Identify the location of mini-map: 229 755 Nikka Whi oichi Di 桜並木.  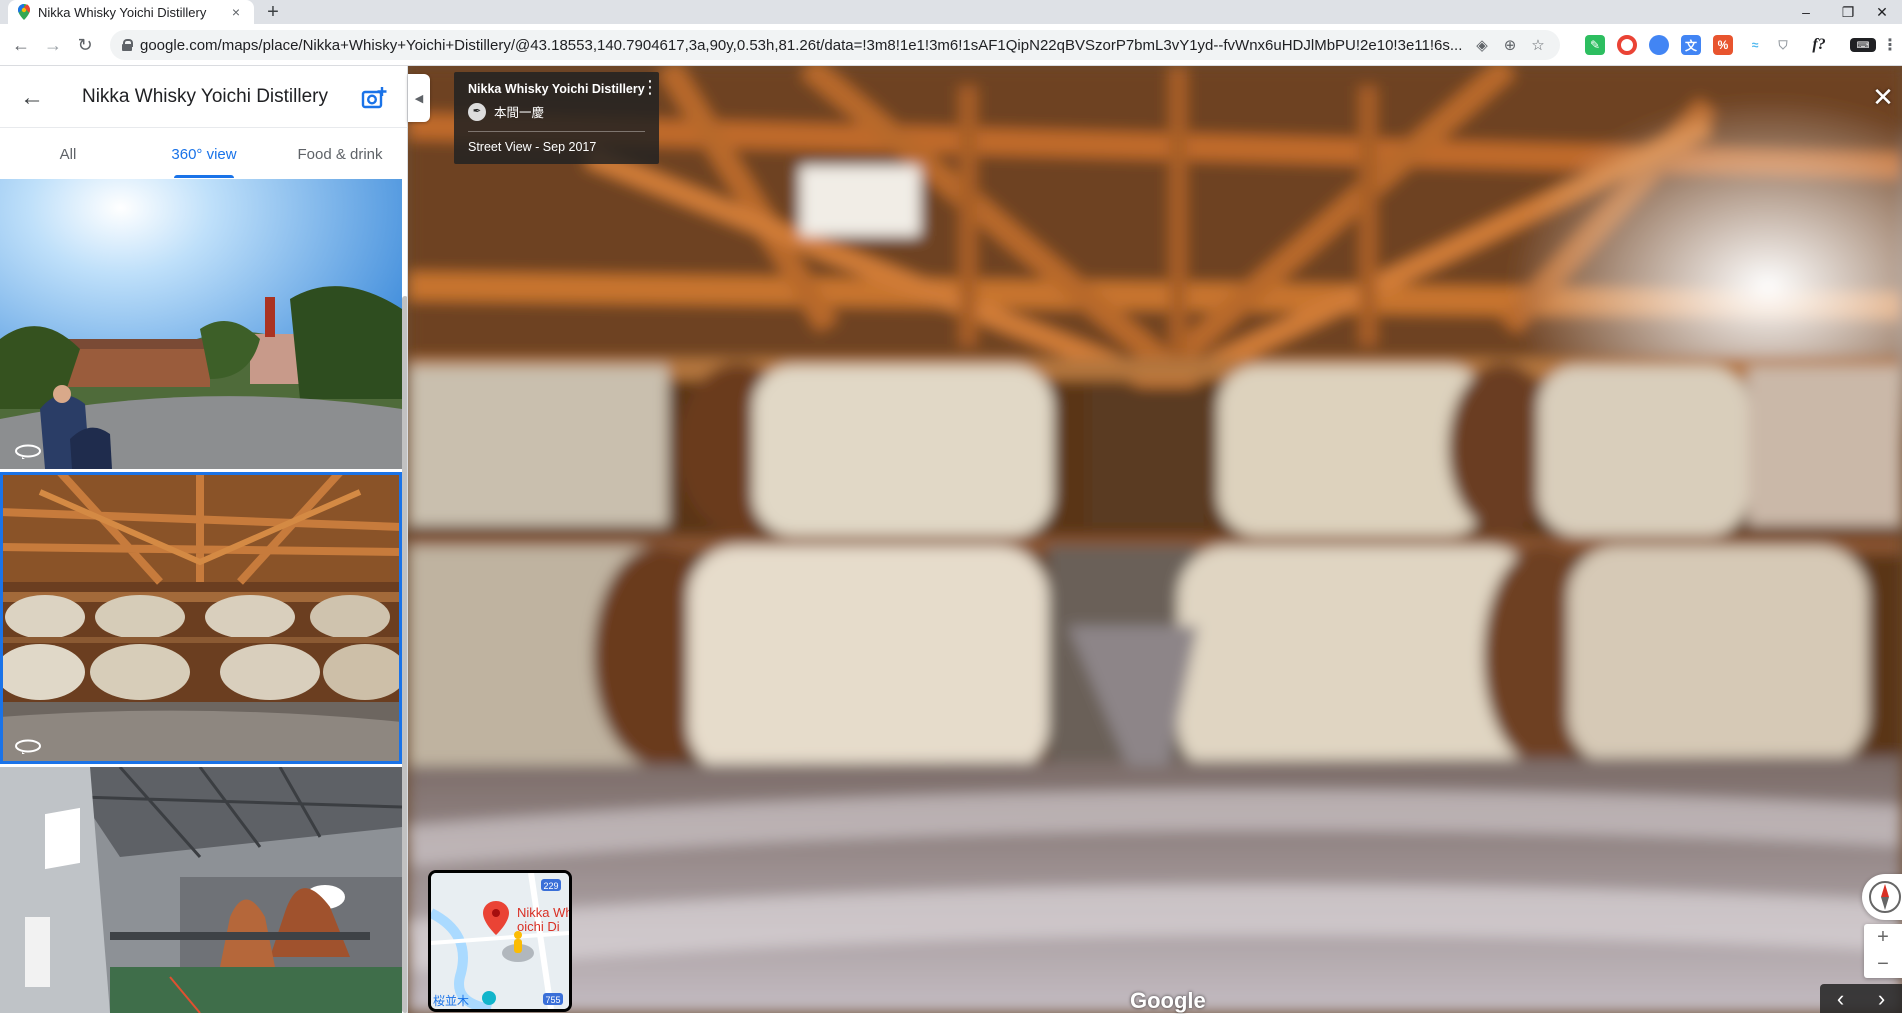
(500, 941).